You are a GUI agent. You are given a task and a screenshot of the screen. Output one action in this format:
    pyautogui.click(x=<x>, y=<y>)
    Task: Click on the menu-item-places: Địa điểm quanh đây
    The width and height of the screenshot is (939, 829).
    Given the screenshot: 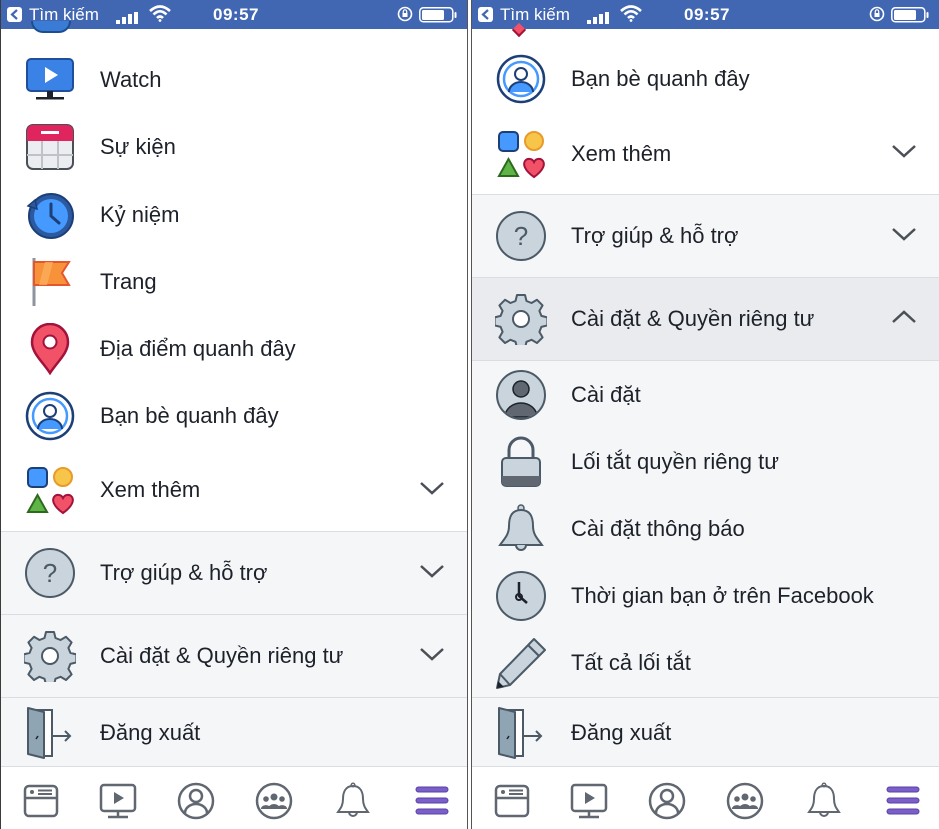 What is the action you would take?
    pyautogui.click(x=234, y=348)
    